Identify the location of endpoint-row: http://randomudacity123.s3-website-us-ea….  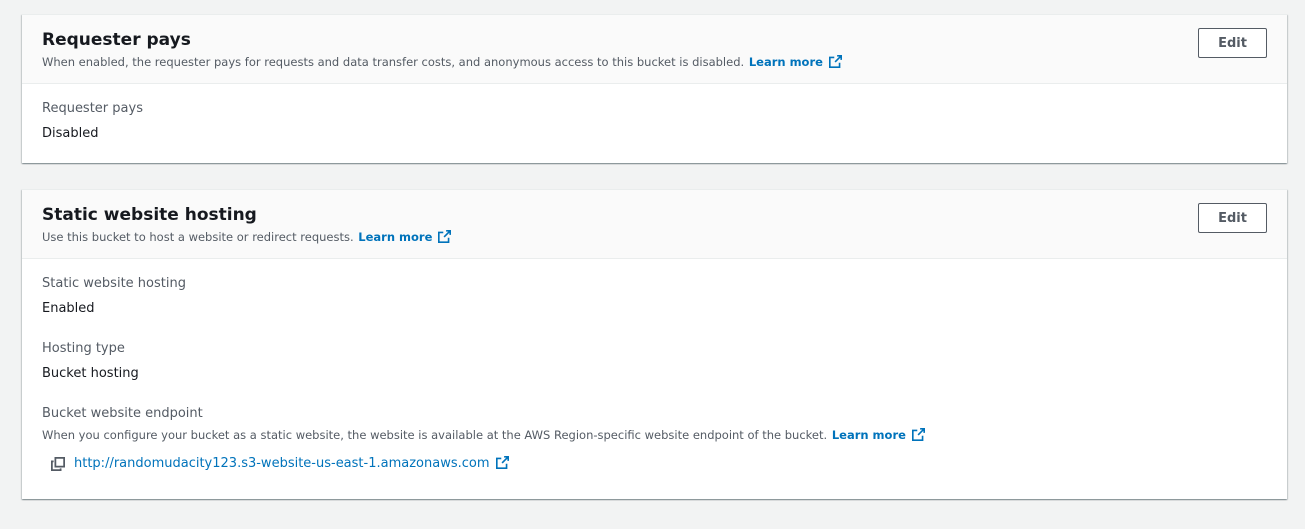
(654, 463).